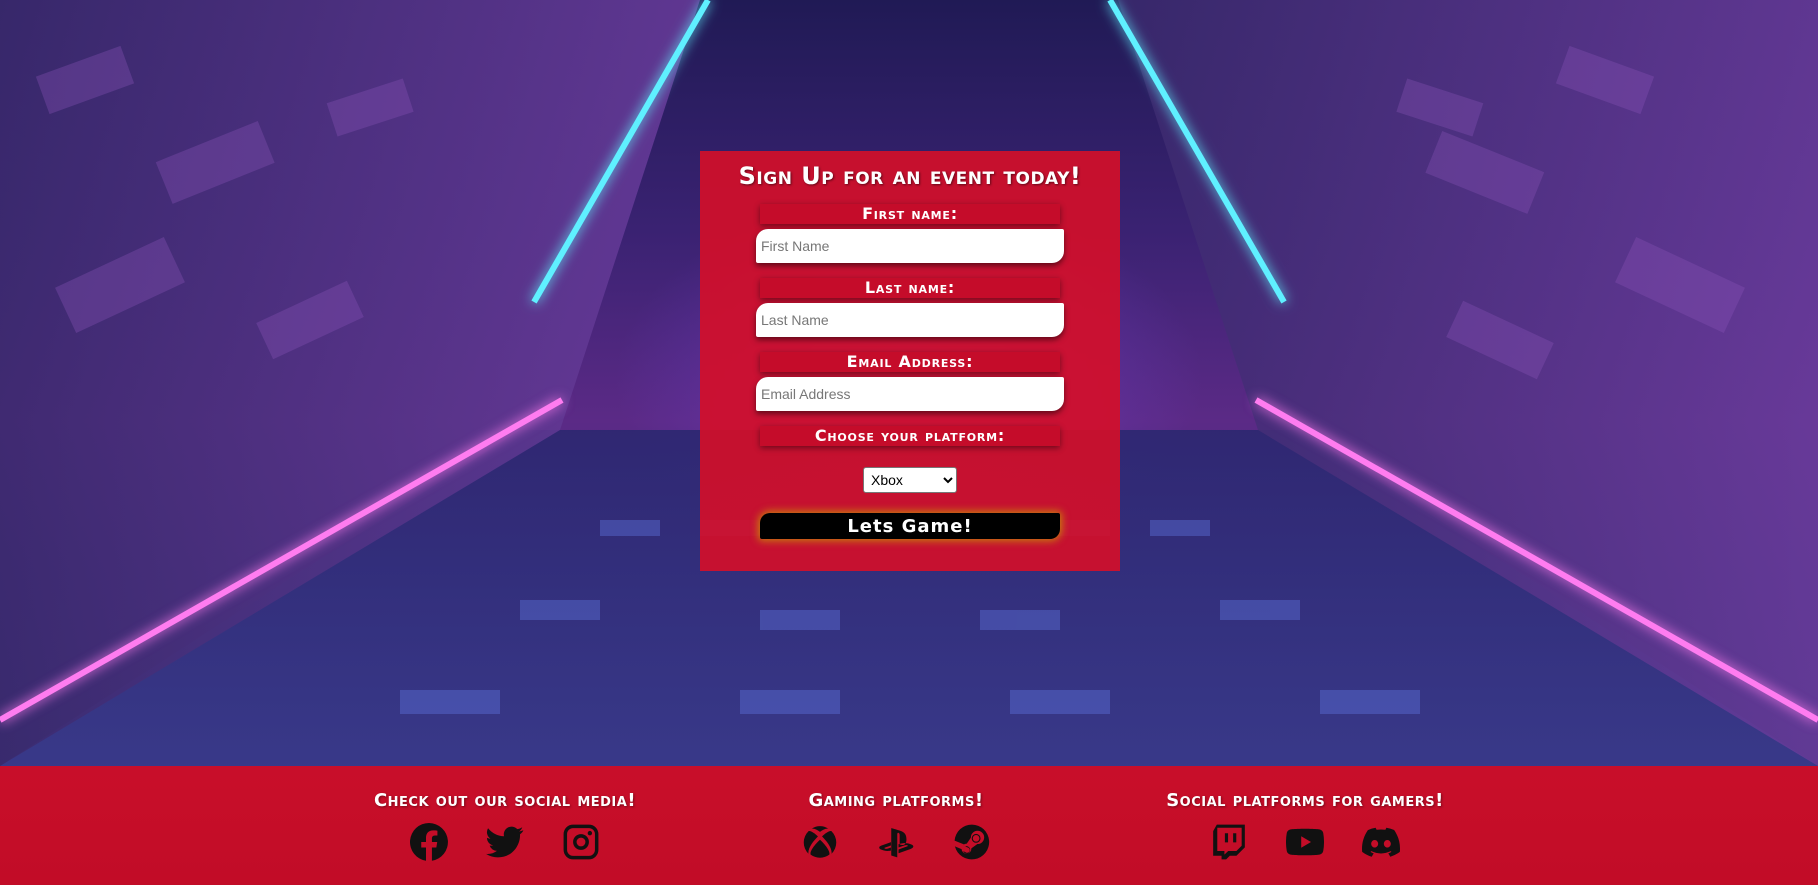  Describe the element at coordinates (910, 320) in the screenshot. I see `last-name-input` at that location.